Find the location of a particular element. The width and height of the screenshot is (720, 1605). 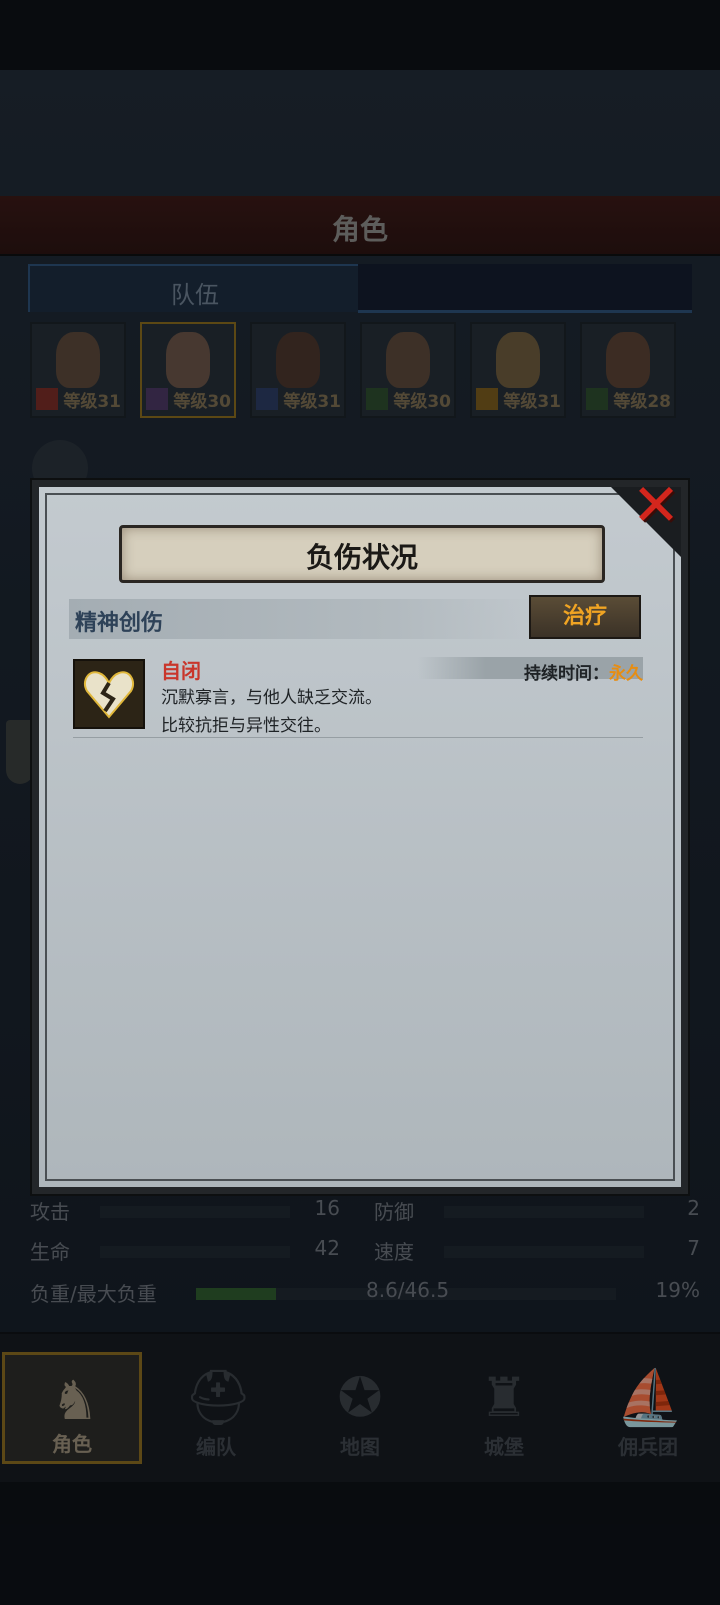

injury-item: 自闭 持续时间：永久 沉默寡言，与他人缺乏交流。 比较抗拒与异性交往。 is located at coordinates (358, 696).